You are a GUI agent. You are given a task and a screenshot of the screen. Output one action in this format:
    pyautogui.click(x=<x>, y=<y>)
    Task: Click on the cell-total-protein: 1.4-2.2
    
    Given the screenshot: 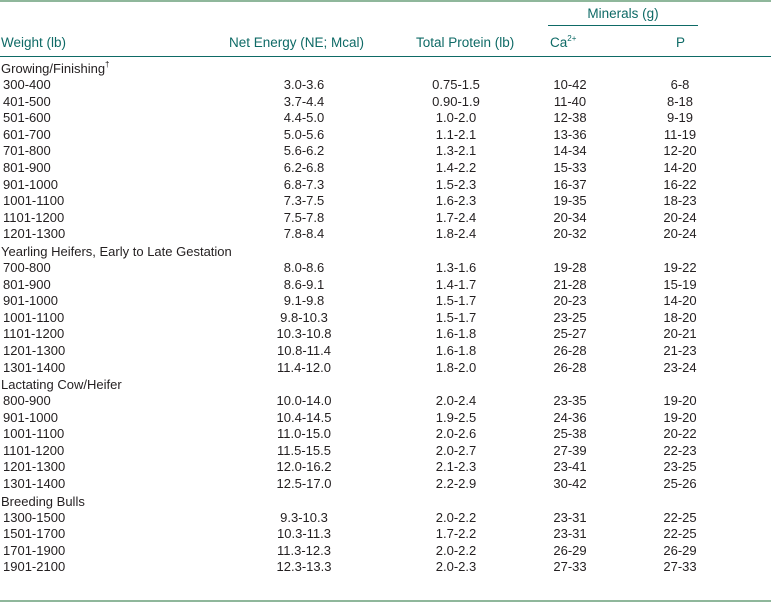 What is the action you would take?
    pyautogui.click(x=456, y=167)
    